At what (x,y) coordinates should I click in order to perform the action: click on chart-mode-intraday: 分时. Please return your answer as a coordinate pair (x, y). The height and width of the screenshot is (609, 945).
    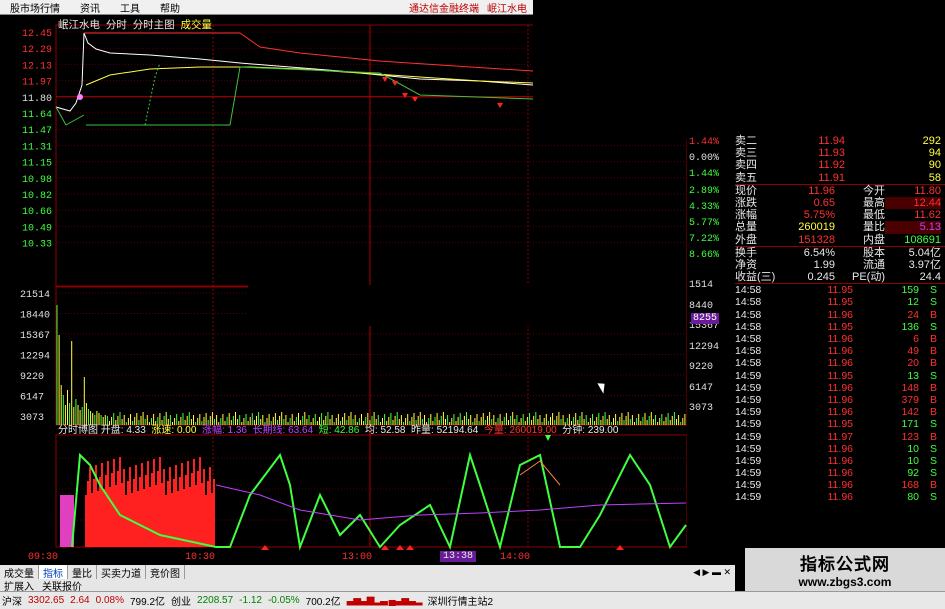
    Looking at the image, I should click on (116, 25).